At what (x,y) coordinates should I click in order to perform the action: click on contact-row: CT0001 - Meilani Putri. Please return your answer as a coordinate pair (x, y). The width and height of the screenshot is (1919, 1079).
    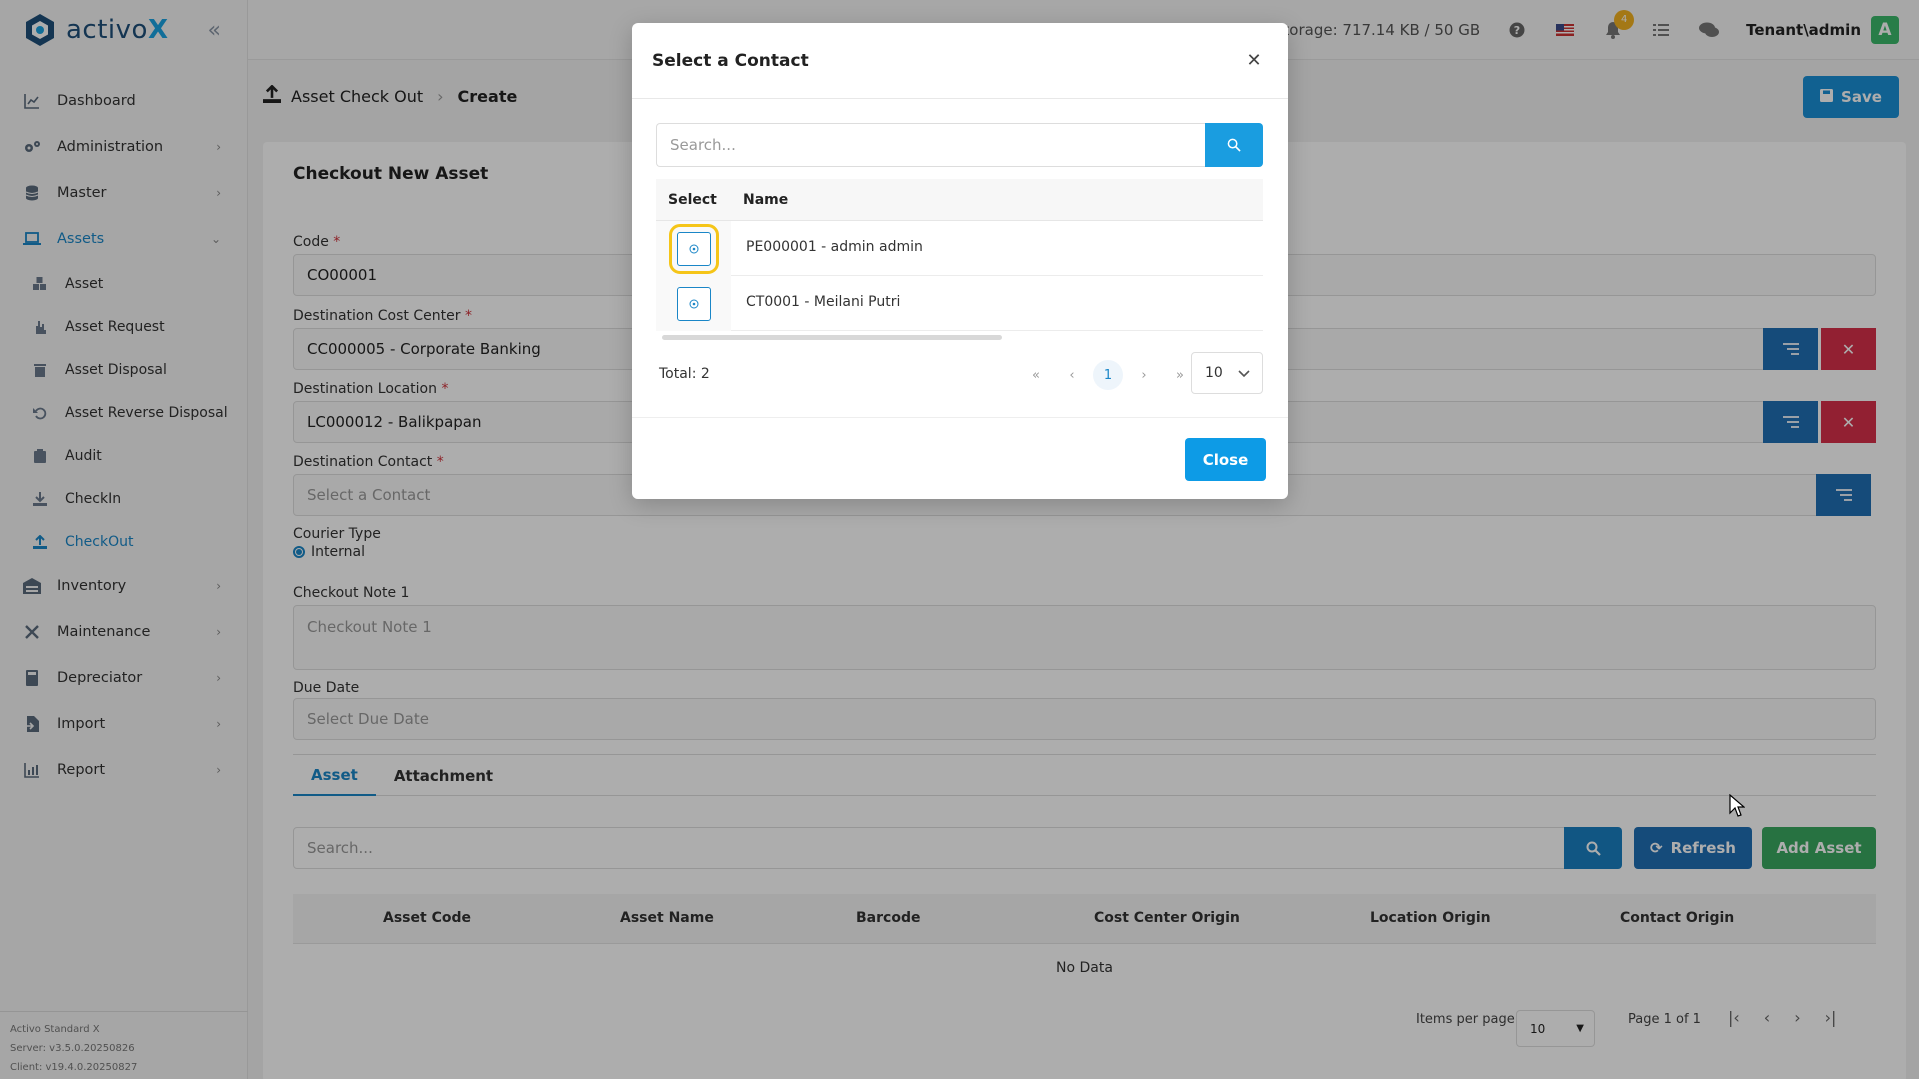
    Looking at the image, I should click on (959, 303).